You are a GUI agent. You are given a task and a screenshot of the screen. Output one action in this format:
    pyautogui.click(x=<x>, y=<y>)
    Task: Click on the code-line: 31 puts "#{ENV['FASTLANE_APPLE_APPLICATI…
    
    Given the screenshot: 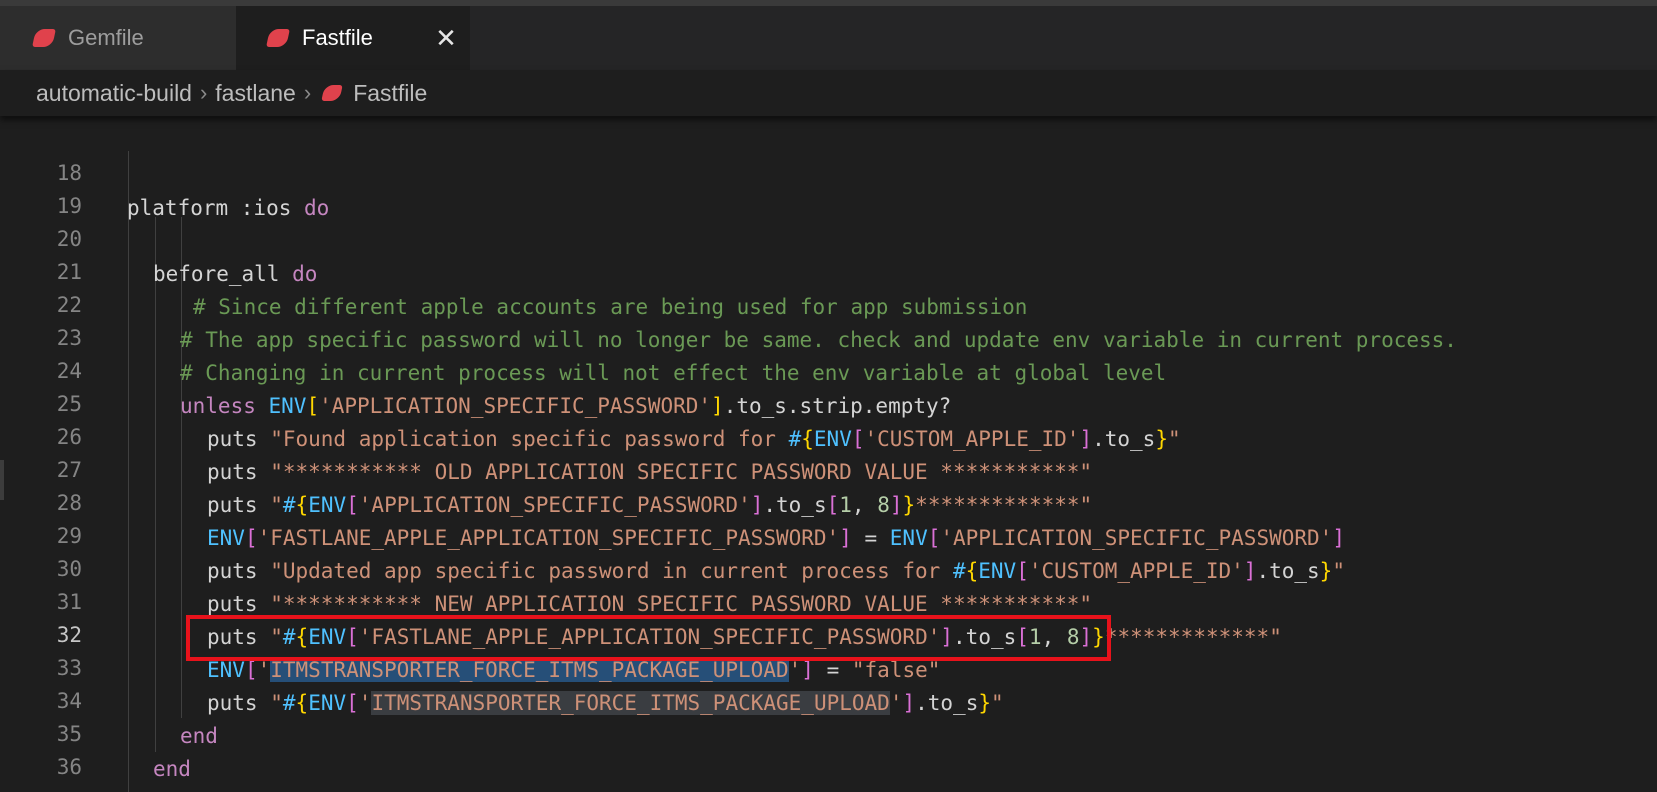 What is the action you would take?
    pyautogui.click(x=828, y=599)
    